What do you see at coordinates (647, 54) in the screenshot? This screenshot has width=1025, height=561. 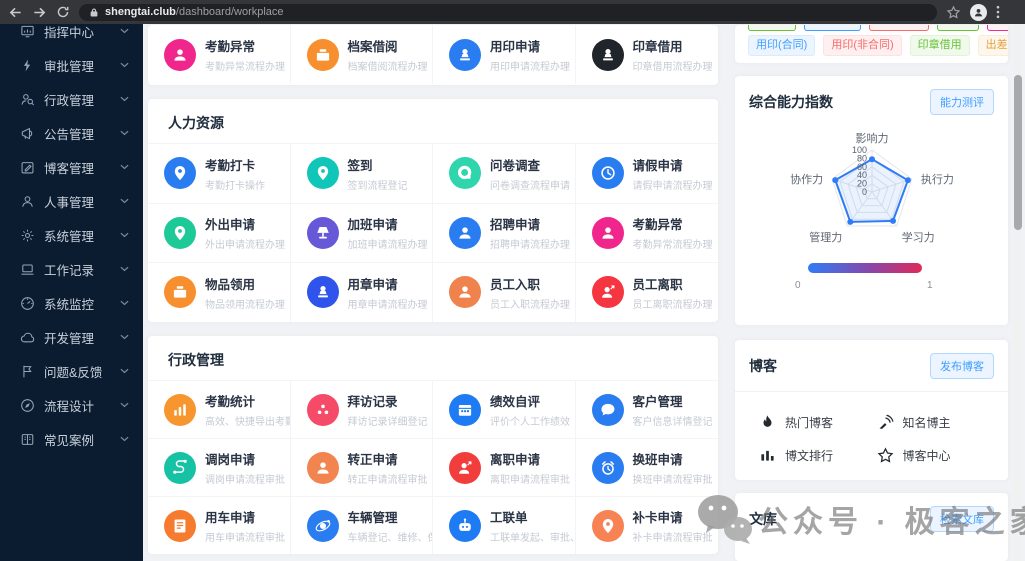 I see `service-item: 印章借用 印章借用流程办理` at bounding box center [647, 54].